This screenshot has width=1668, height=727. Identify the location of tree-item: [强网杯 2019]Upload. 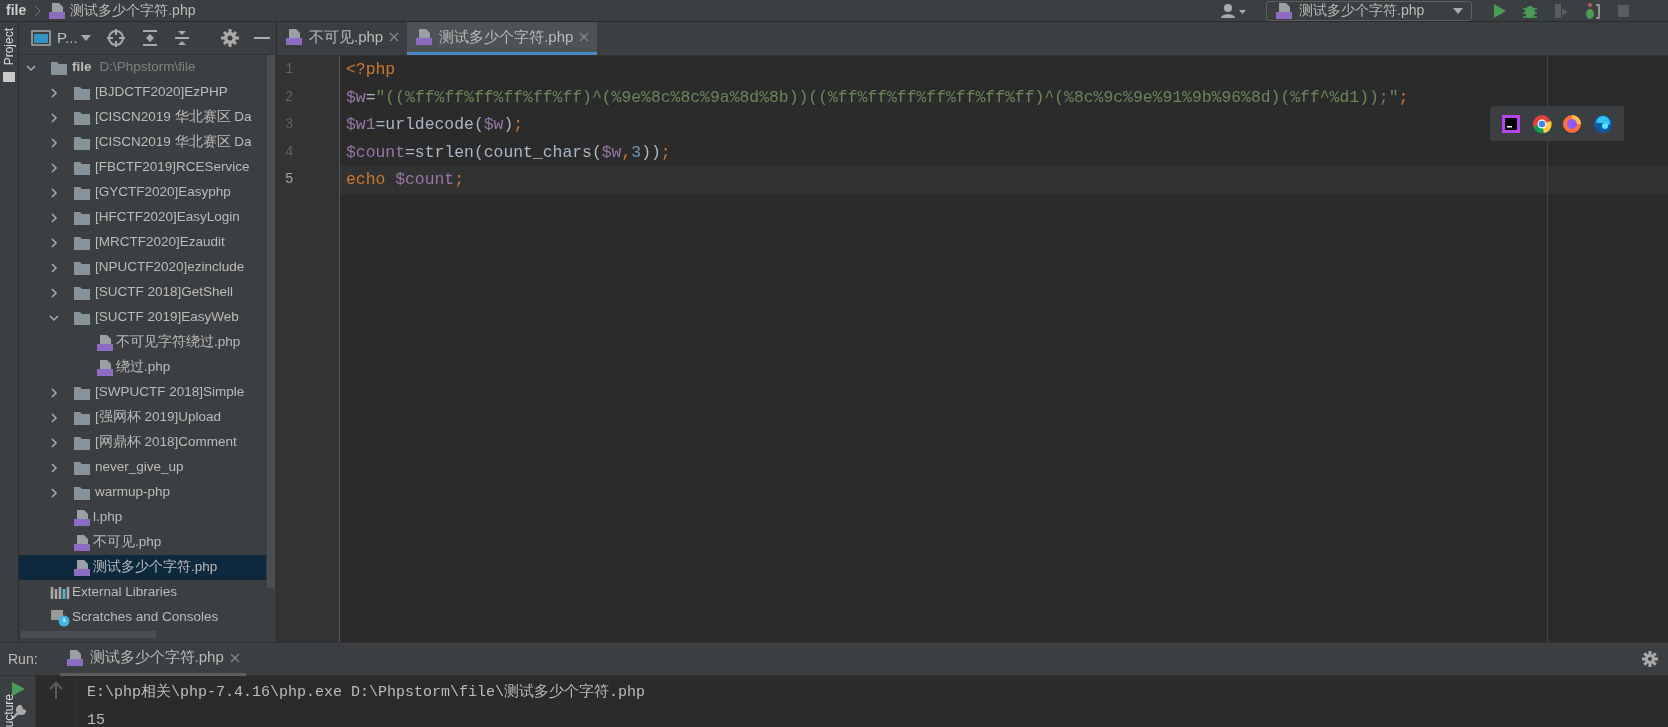
(142, 417).